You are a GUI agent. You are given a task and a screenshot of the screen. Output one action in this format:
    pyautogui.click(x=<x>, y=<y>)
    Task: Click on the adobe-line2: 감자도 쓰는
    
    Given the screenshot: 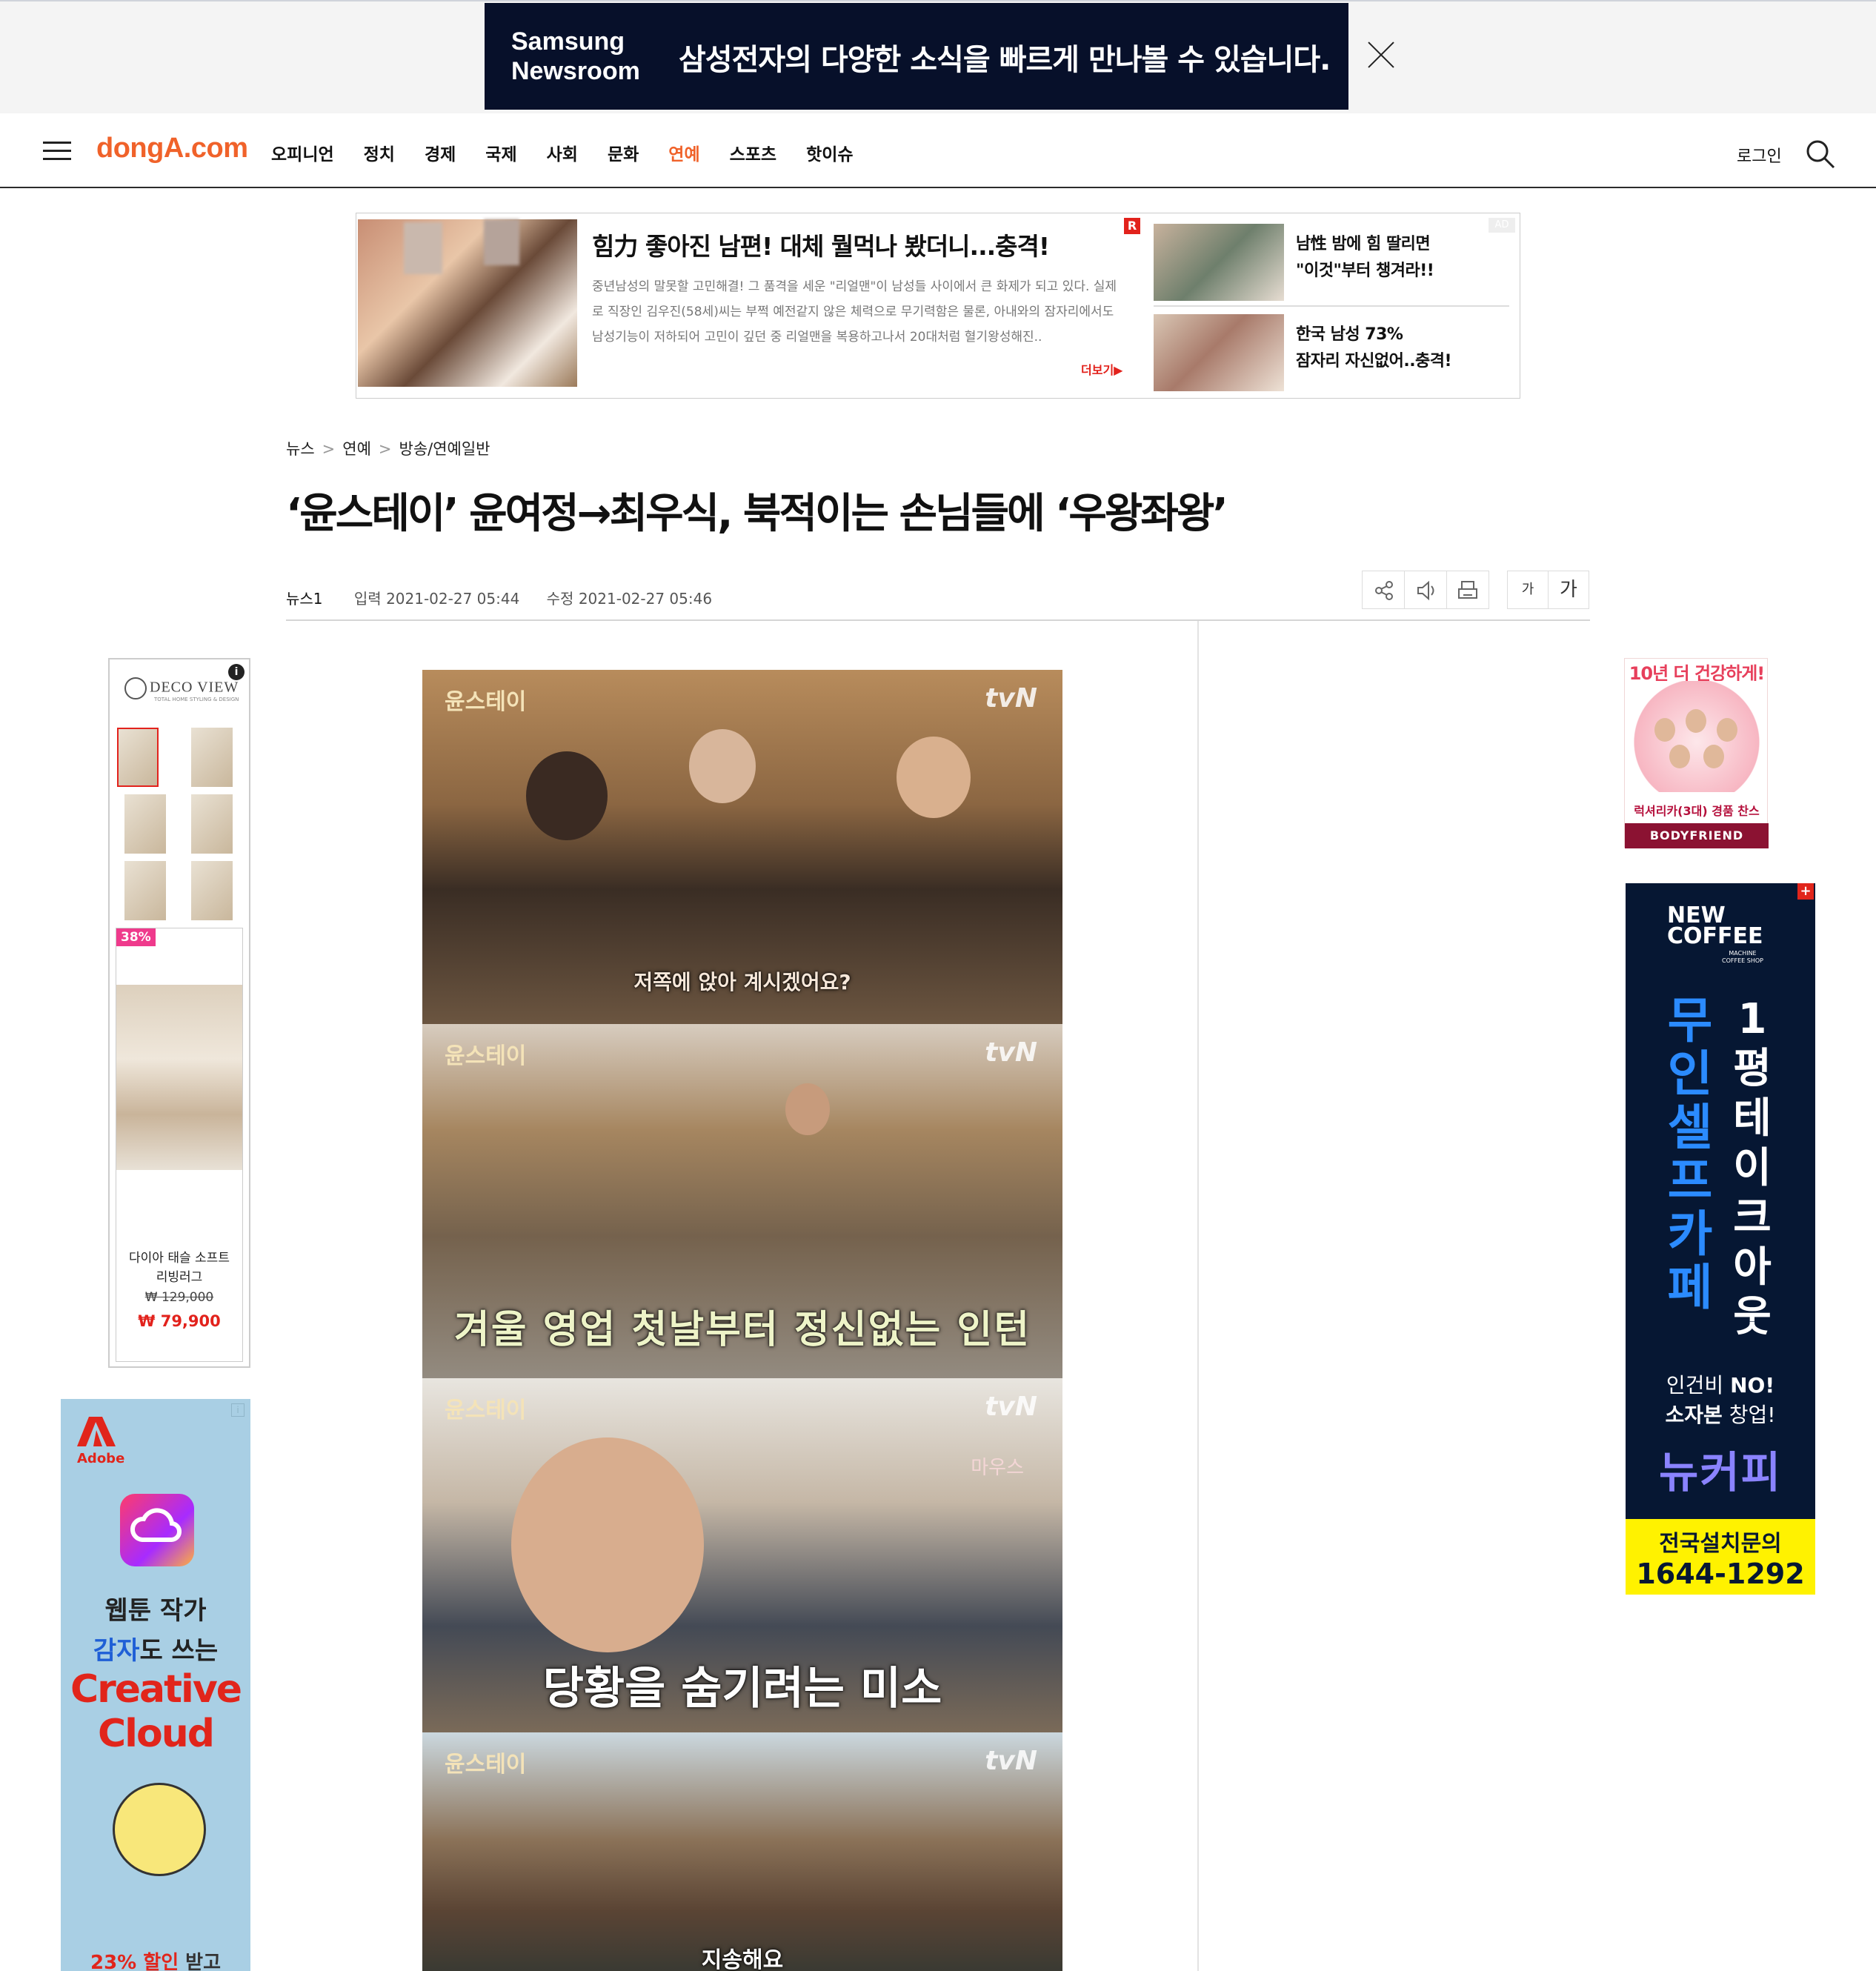 What is the action you would take?
    pyautogui.click(x=155, y=1648)
    